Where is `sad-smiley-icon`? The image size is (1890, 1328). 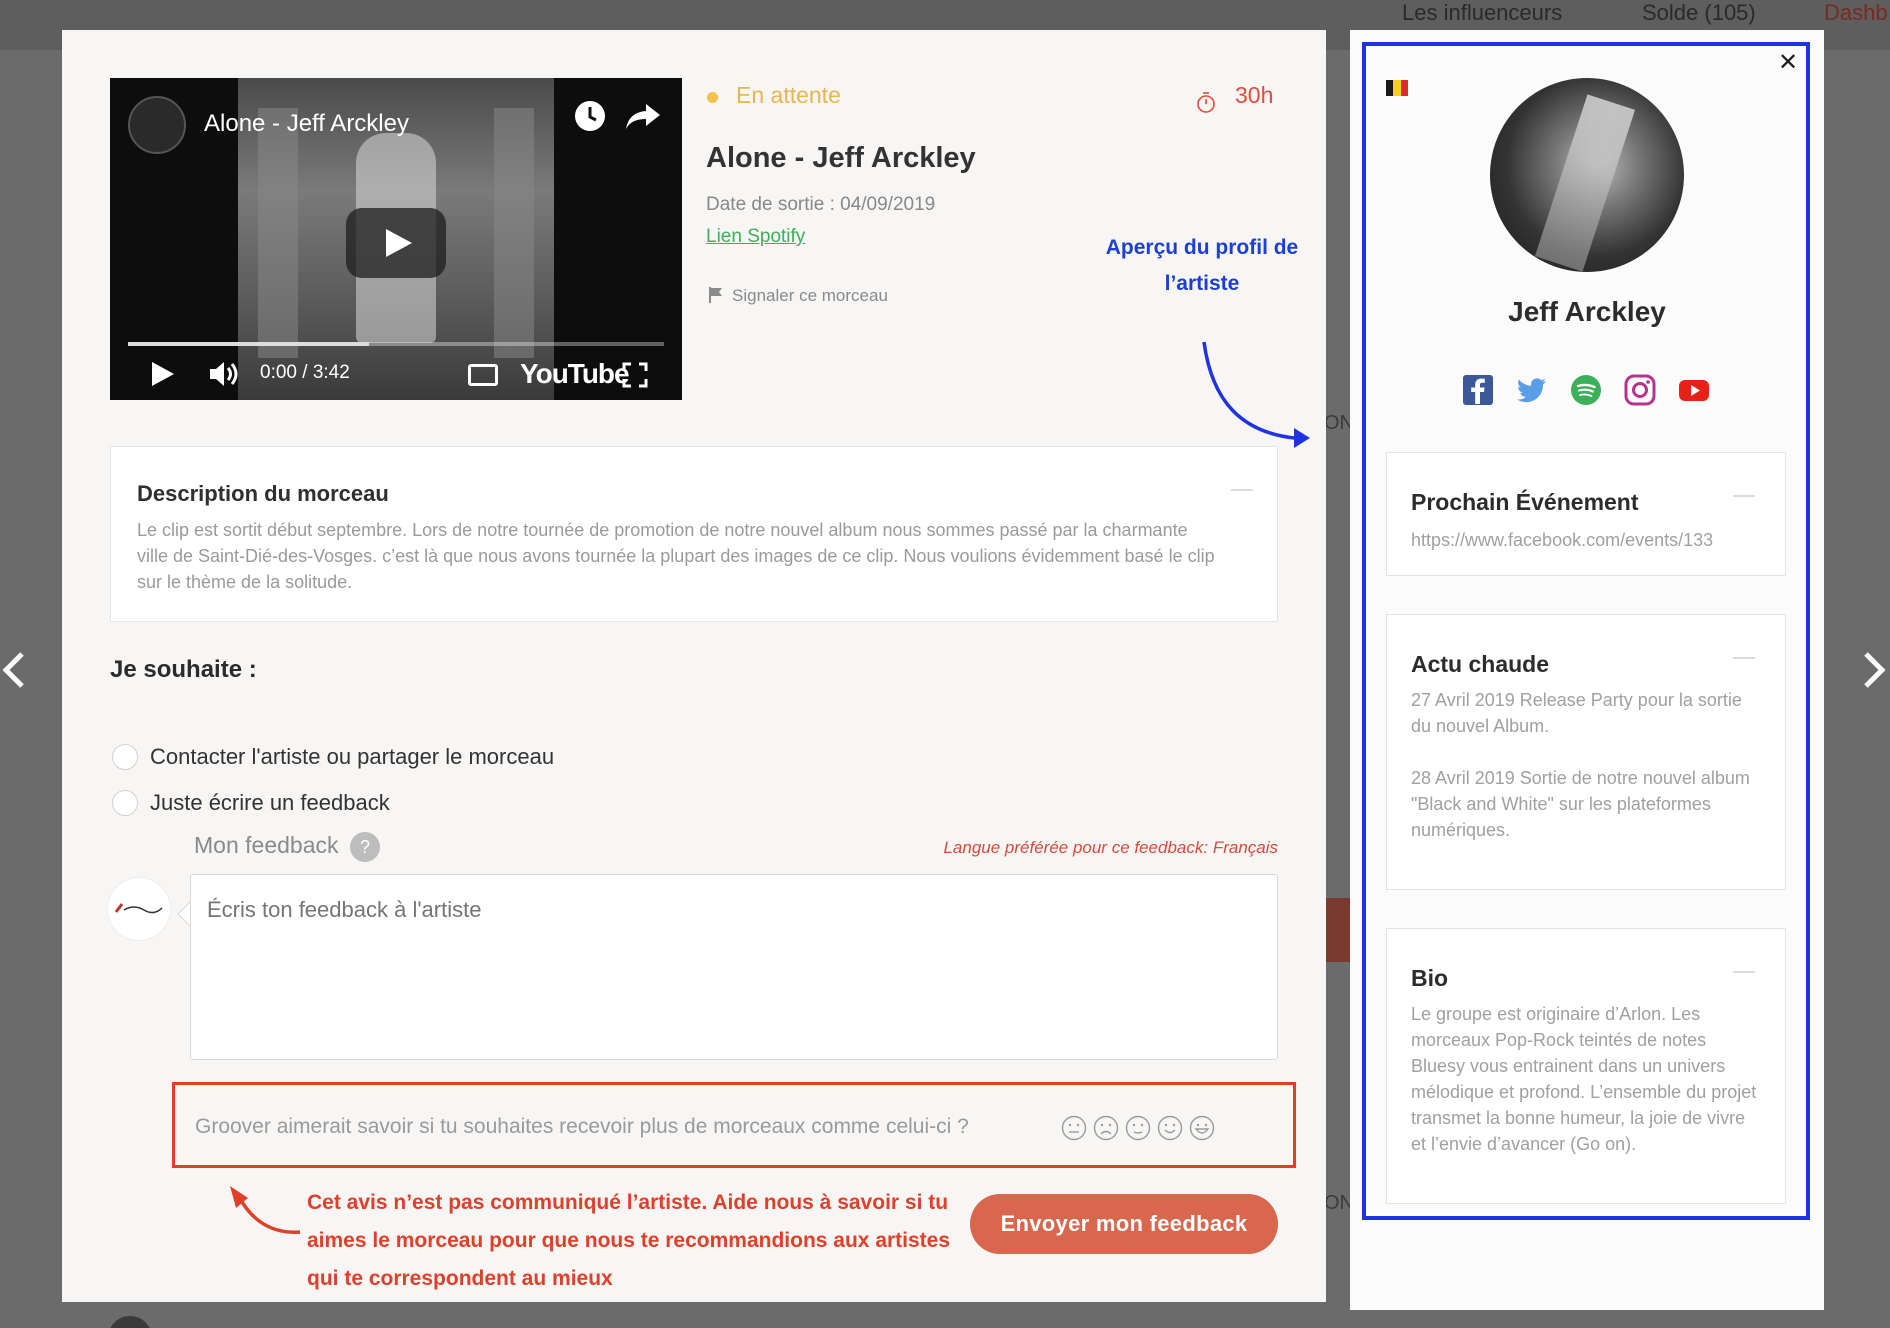
sad-smiley-icon is located at coordinates (1106, 1128).